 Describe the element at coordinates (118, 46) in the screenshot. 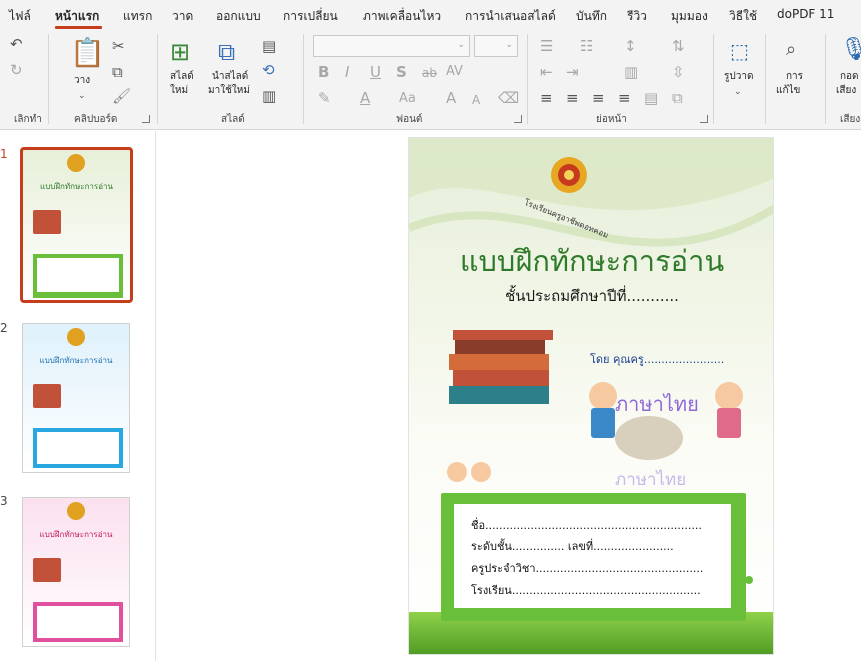

I see `cut-icon: ✂` at that location.